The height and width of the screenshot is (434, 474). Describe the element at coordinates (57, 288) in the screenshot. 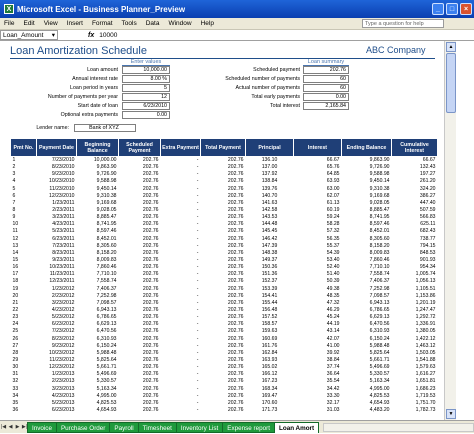

I see `cell-payment-date: 1/23/2012` at that location.